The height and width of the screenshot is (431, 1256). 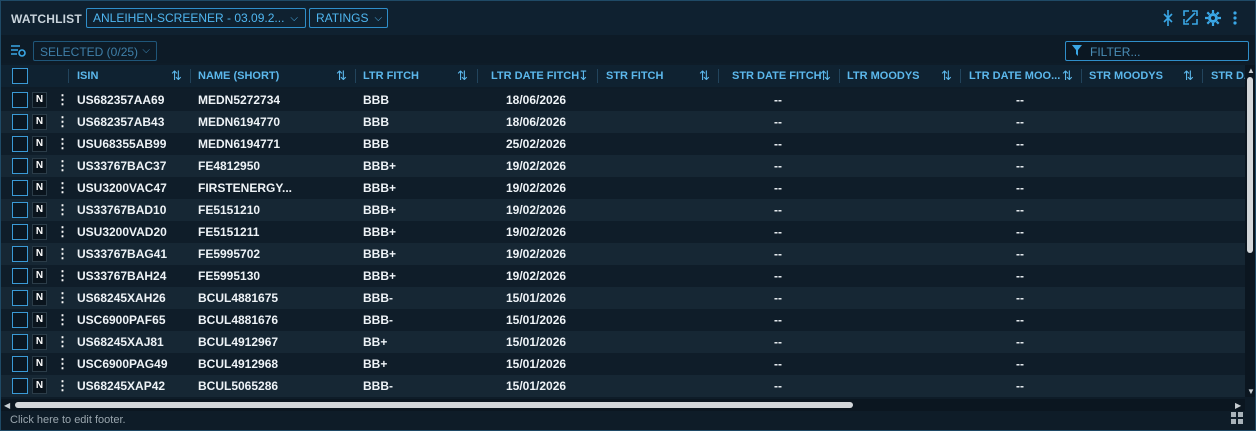 I want to click on expand-icon, so click(x=1190, y=19).